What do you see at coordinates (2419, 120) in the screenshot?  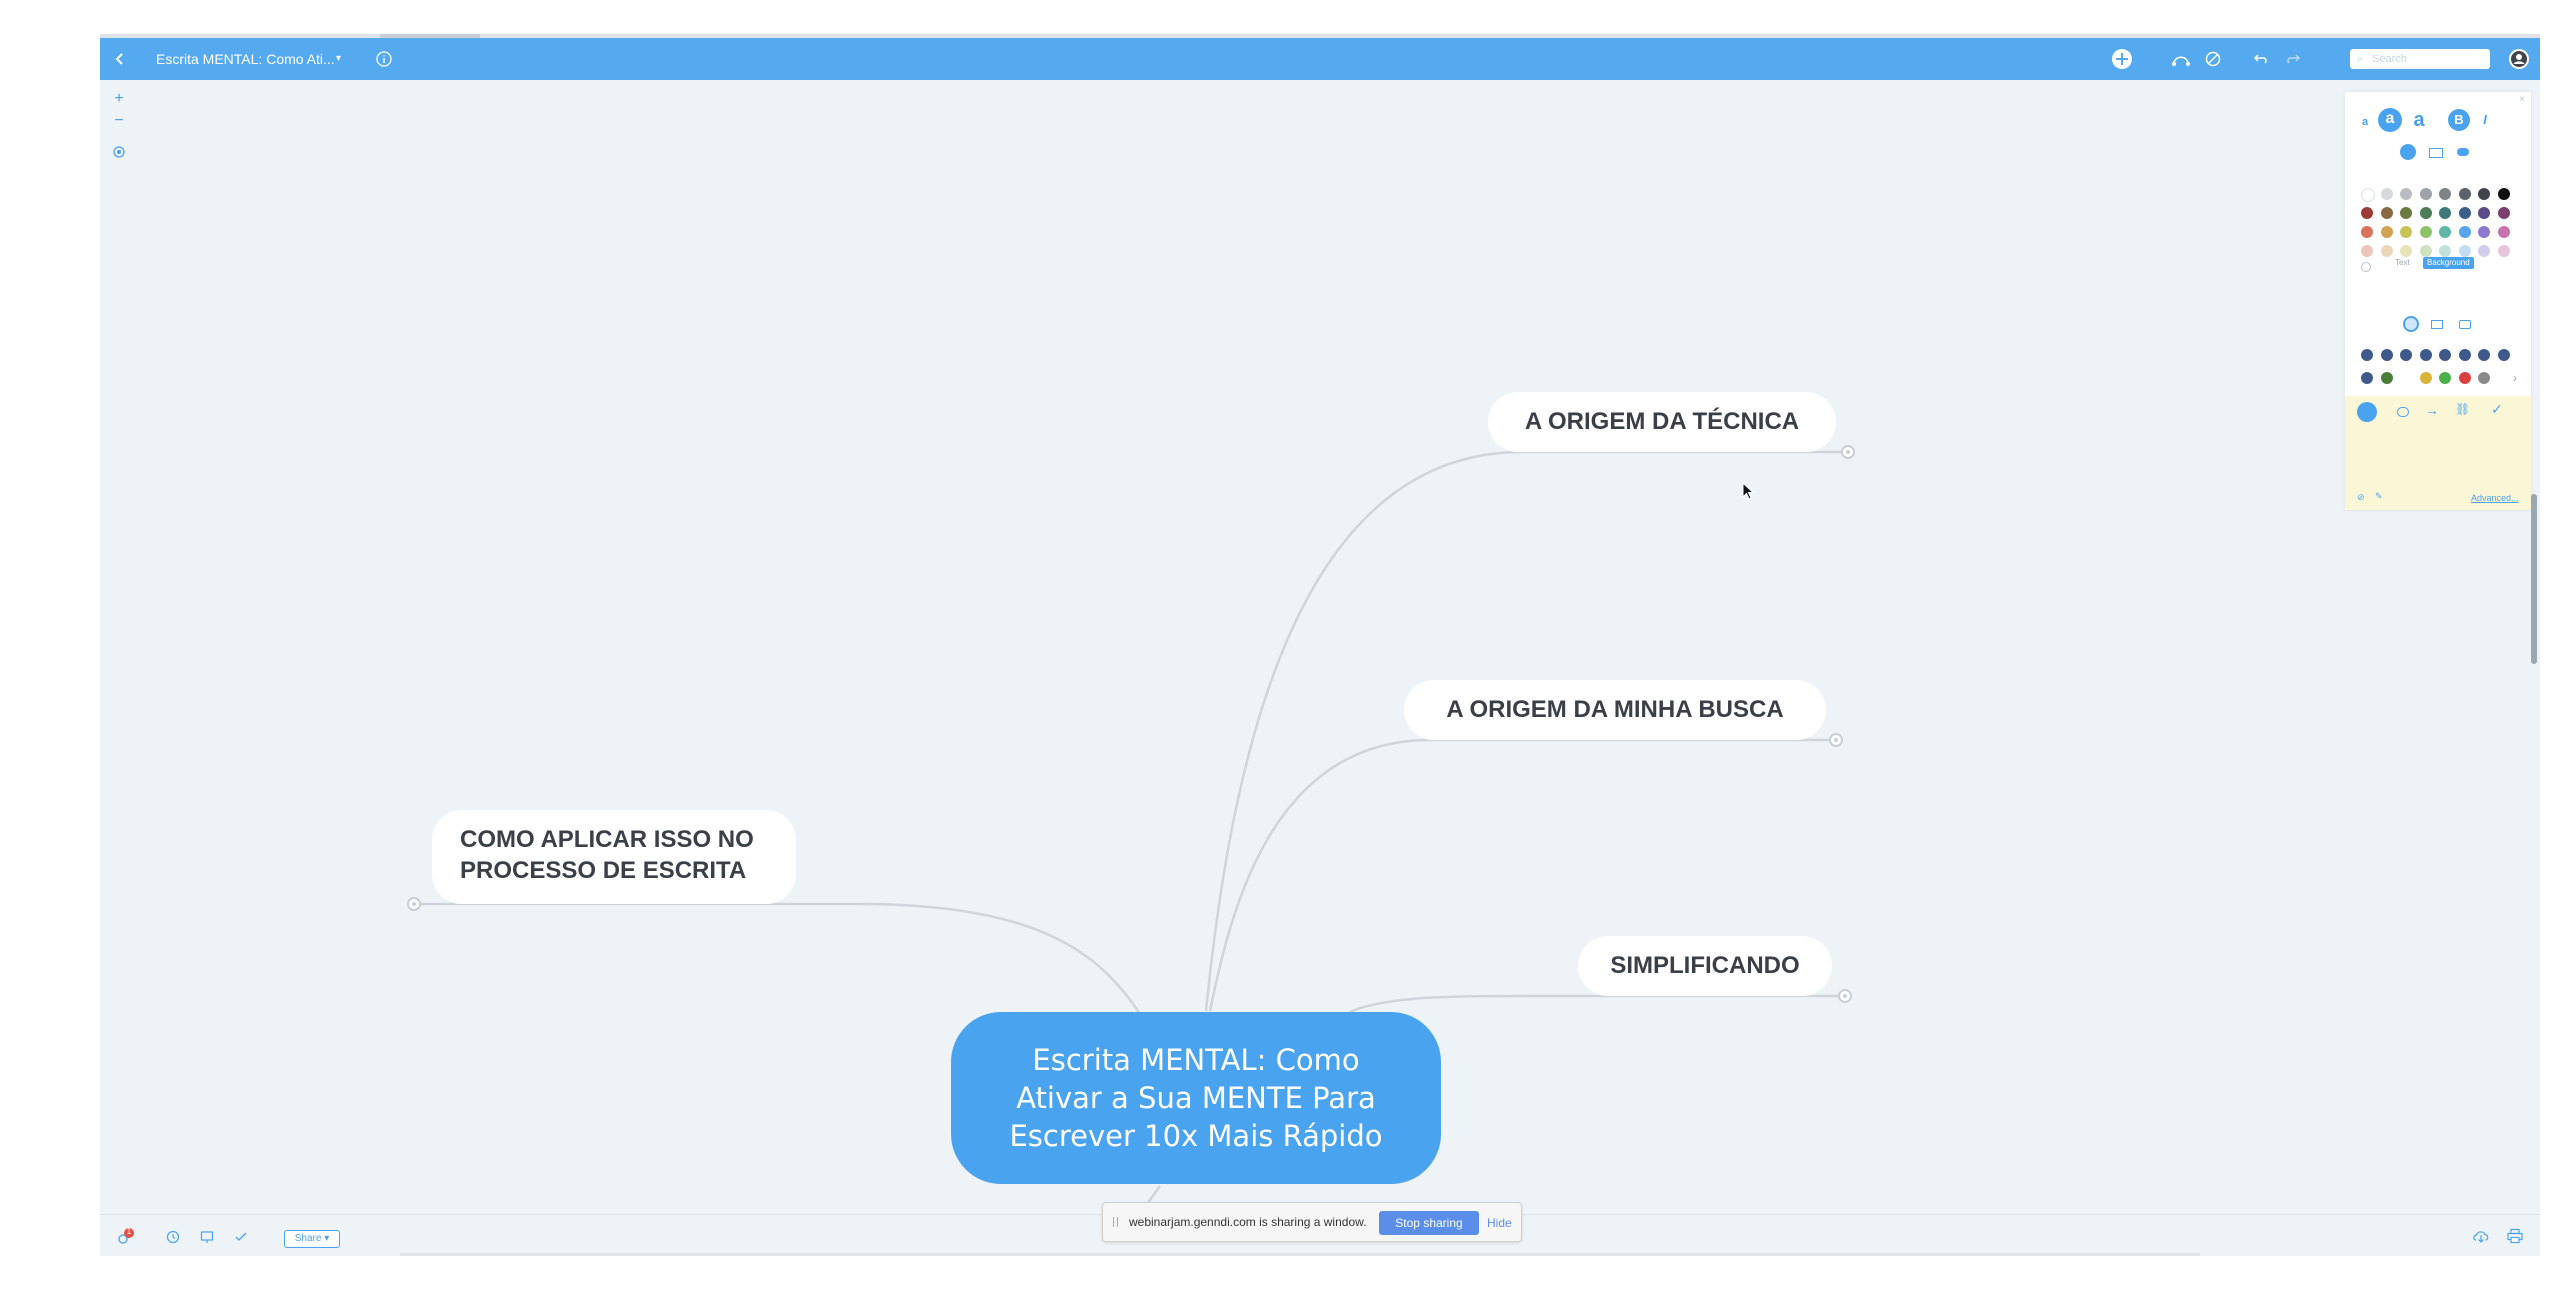 I see `font-size-large-button: a` at bounding box center [2419, 120].